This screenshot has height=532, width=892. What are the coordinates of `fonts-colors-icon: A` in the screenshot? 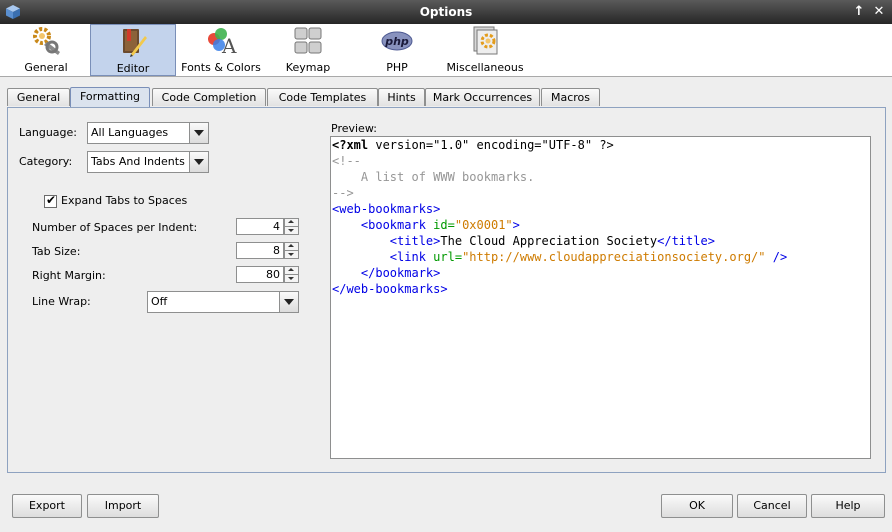 It's located at (222, 42).